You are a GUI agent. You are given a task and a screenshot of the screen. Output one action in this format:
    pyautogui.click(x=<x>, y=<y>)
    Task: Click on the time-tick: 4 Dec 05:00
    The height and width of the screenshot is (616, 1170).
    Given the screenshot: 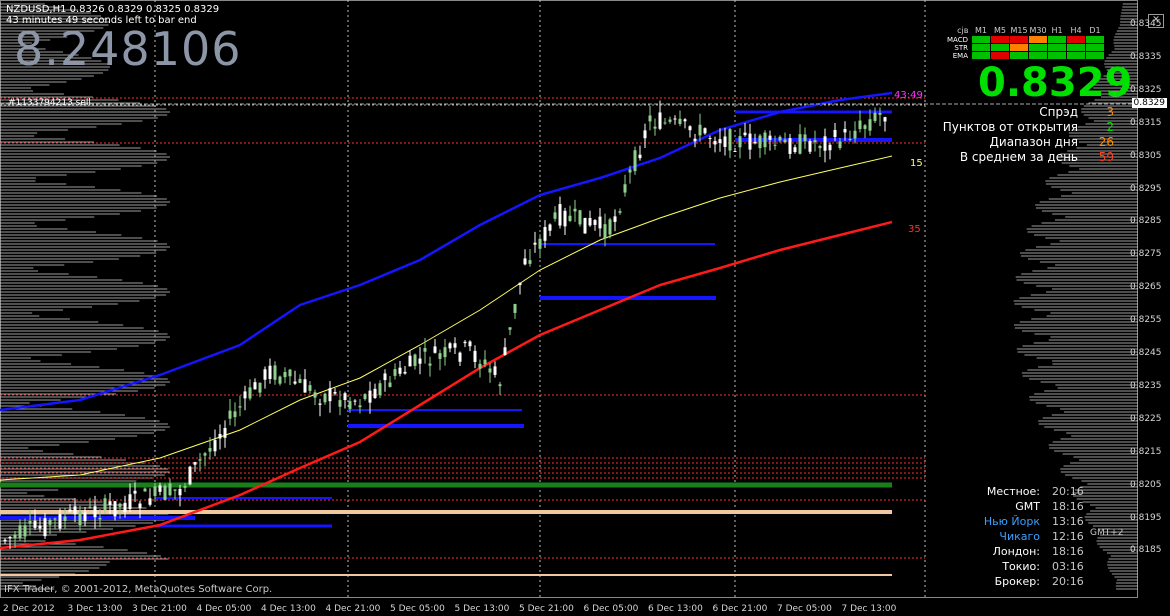 What is the action you would take?
    pyautogui.click(x=224, y=609)
    